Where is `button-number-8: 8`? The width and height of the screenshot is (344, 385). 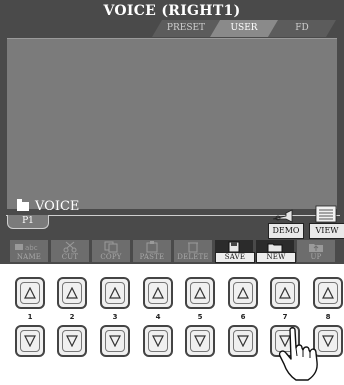 button-number-8: 8 is located at coordinates (328, 317).